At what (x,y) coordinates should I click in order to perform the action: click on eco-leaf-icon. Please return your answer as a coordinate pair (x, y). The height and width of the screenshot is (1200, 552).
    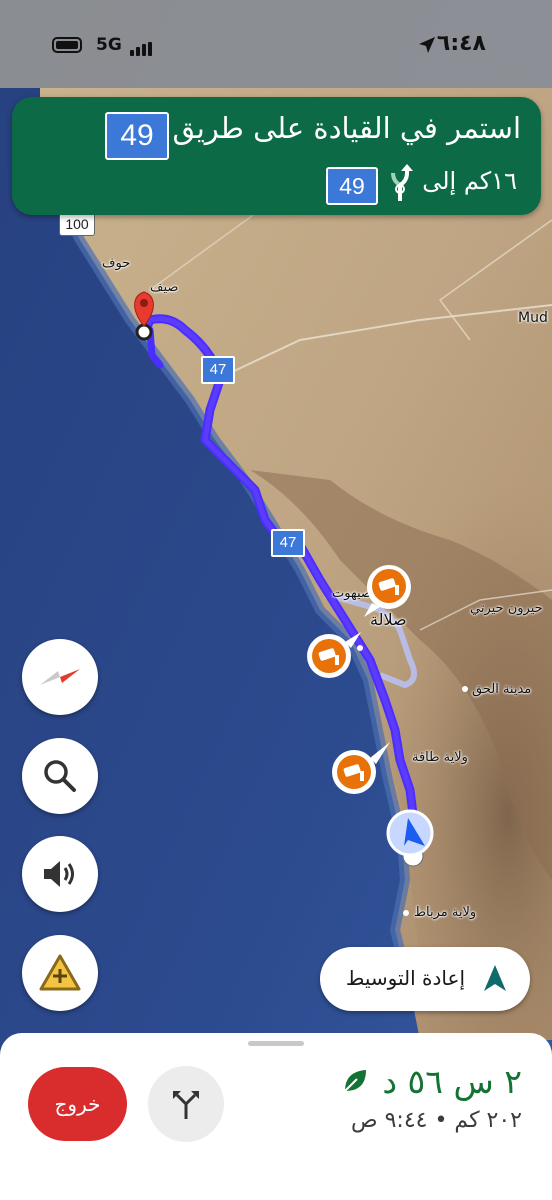
    Looking at the image, I should click on (355, 1081).